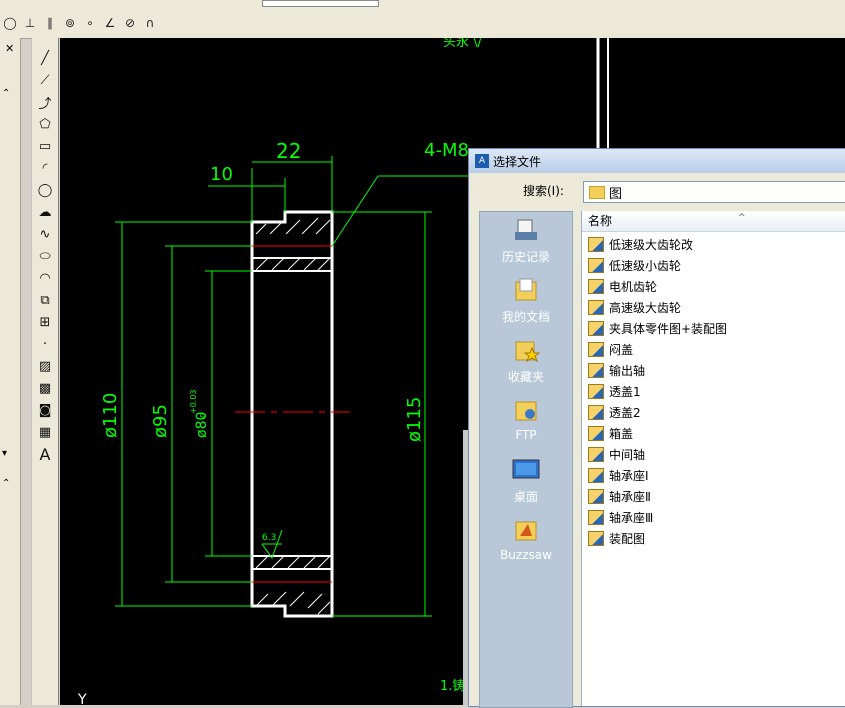 This screenshot has width=845, height=708. Describe the element at coordinates (50, 23) in the screenshot. I see `parallel-icon: ∥` at that location.